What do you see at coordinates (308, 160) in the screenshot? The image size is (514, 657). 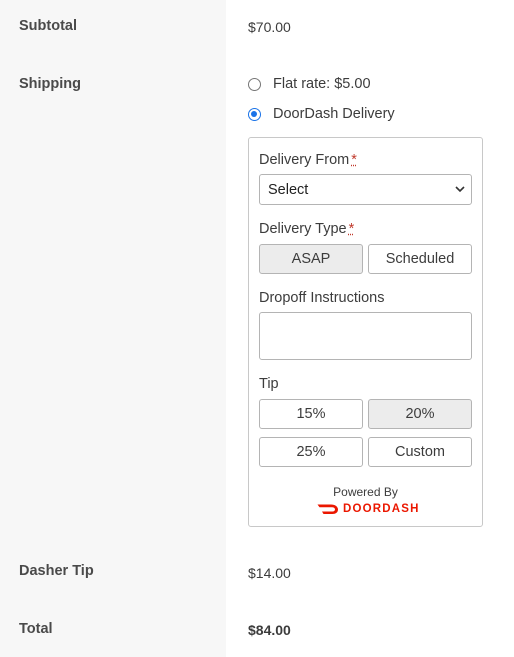 I see `delivery-from-label: Delivery From *` at bounding box center [308, 160].